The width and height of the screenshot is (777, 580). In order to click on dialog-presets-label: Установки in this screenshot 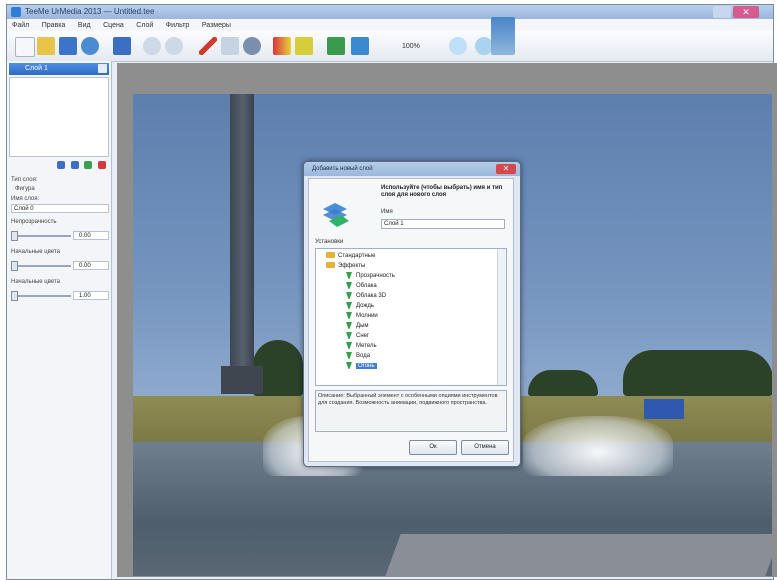, I will do `click(329, 242)`.